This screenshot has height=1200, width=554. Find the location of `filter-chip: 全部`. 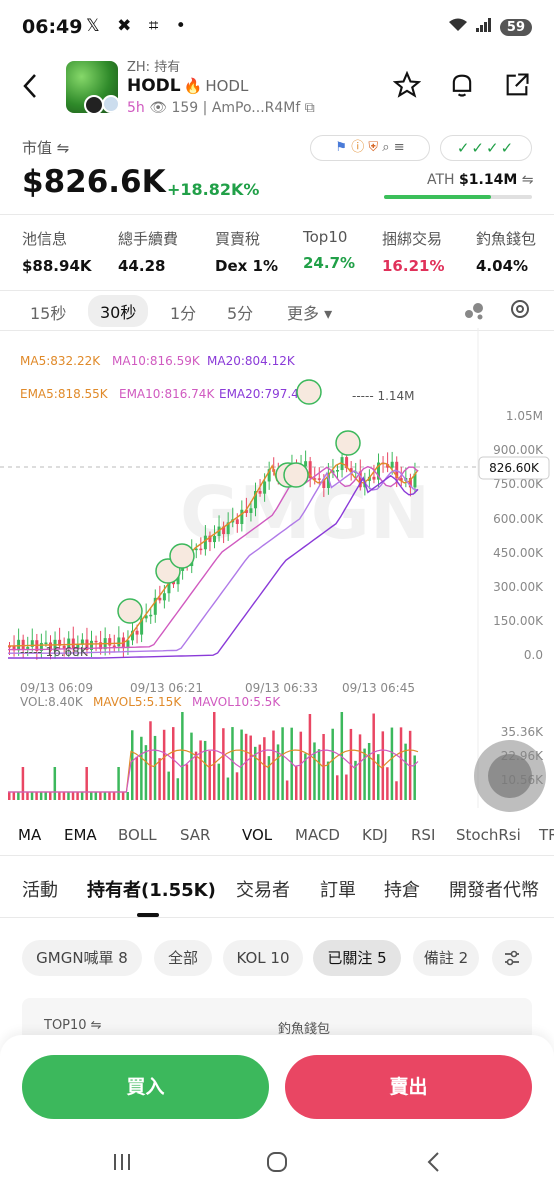

filter-chip: 全部 is located at coordinates (183, 958).